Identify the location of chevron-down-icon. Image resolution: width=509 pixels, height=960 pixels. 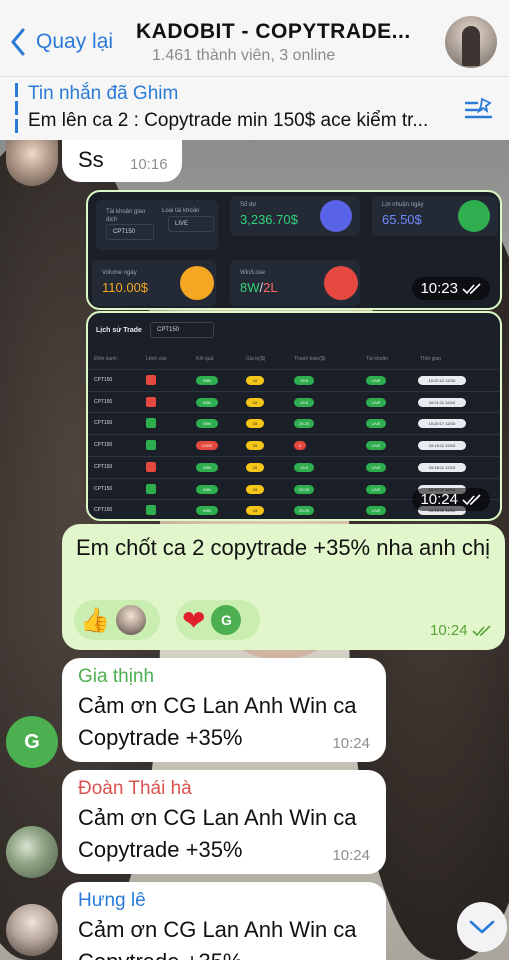
(482, 927).